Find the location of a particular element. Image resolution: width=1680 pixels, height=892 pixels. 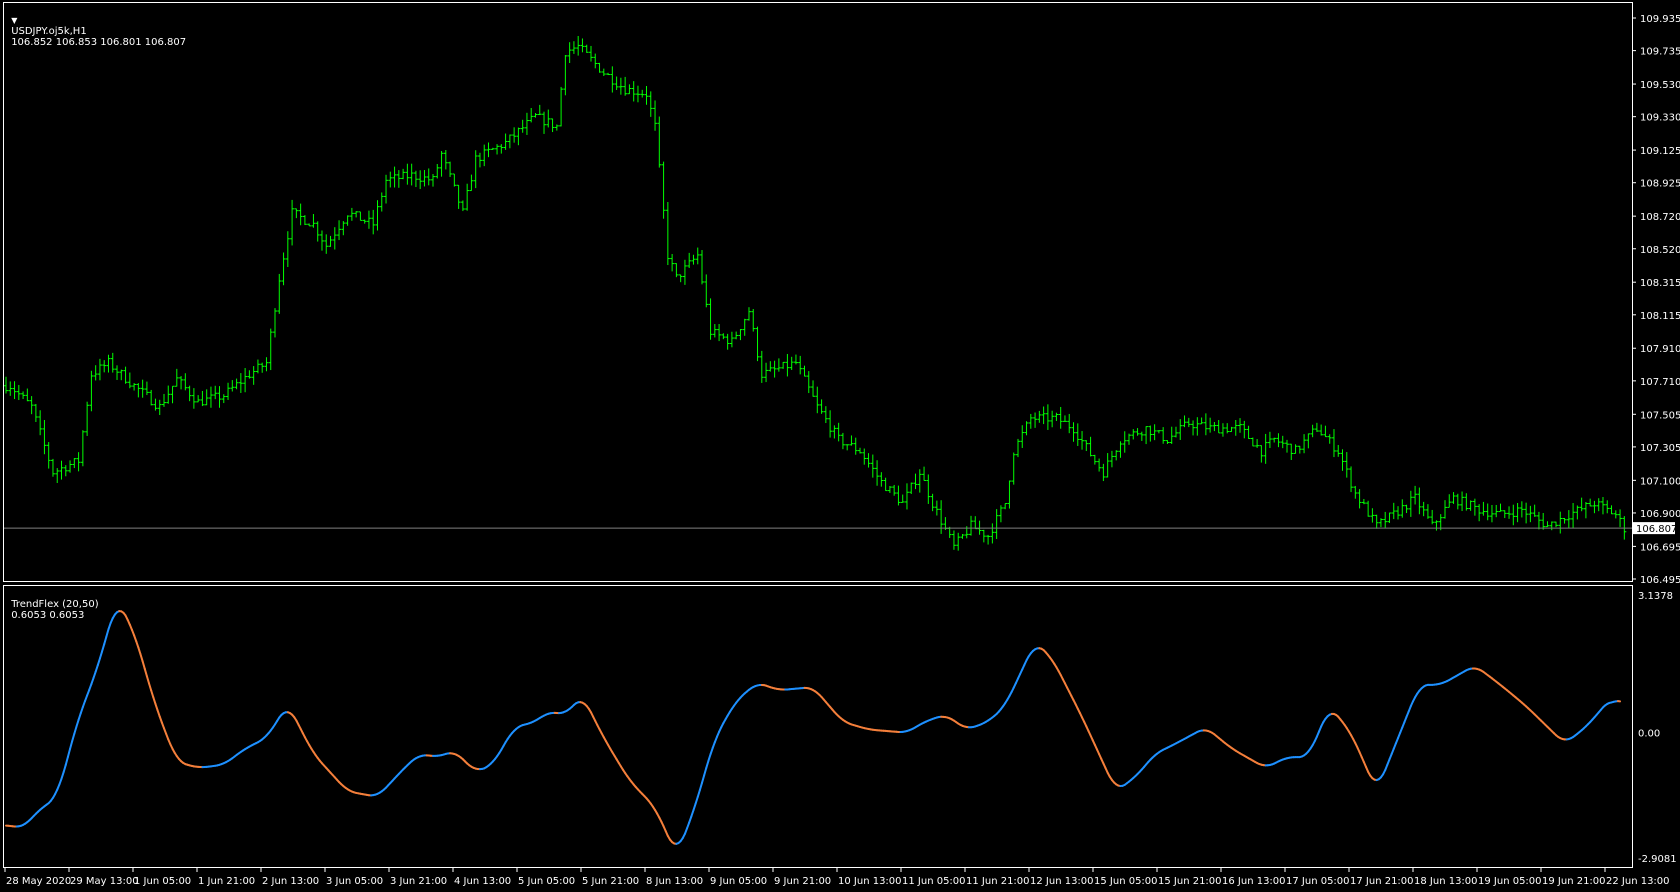

y-tick-label: 108.315 is located at coordinates (1660, 283).